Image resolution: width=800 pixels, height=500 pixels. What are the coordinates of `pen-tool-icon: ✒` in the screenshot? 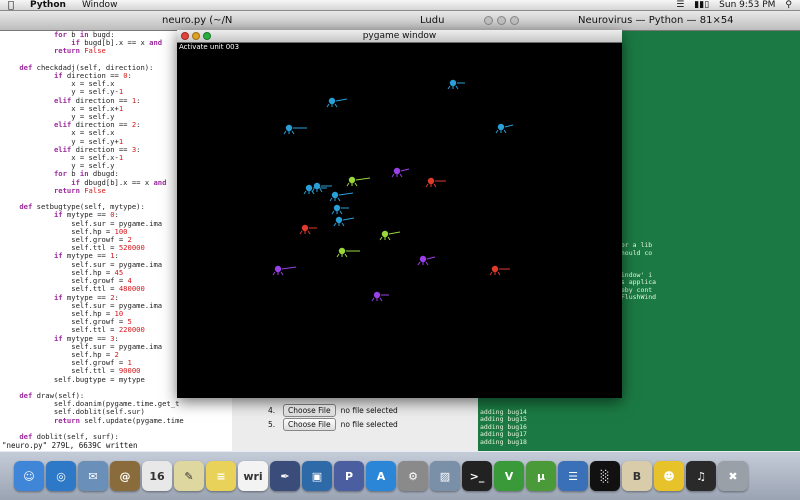 It's located at (285, 476).